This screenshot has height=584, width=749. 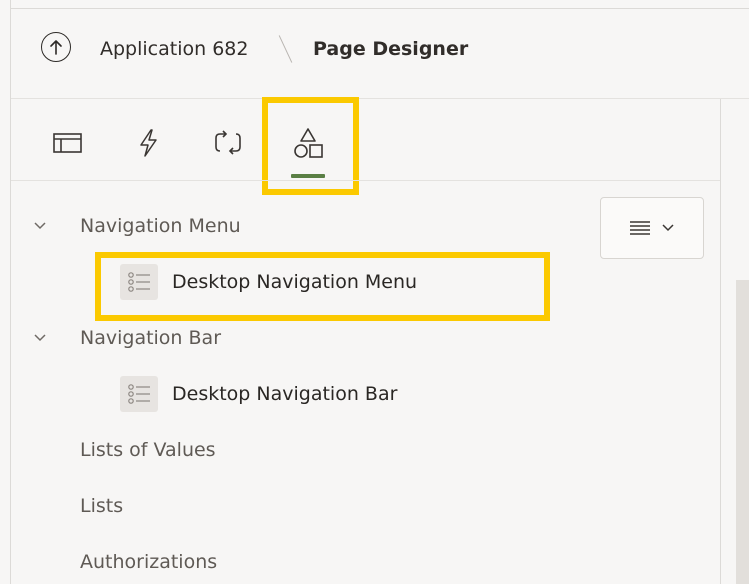 I want to click on tree-item-desktop-navigation-menu: Desktop Navigation Menu, so click(x=294, y=282).